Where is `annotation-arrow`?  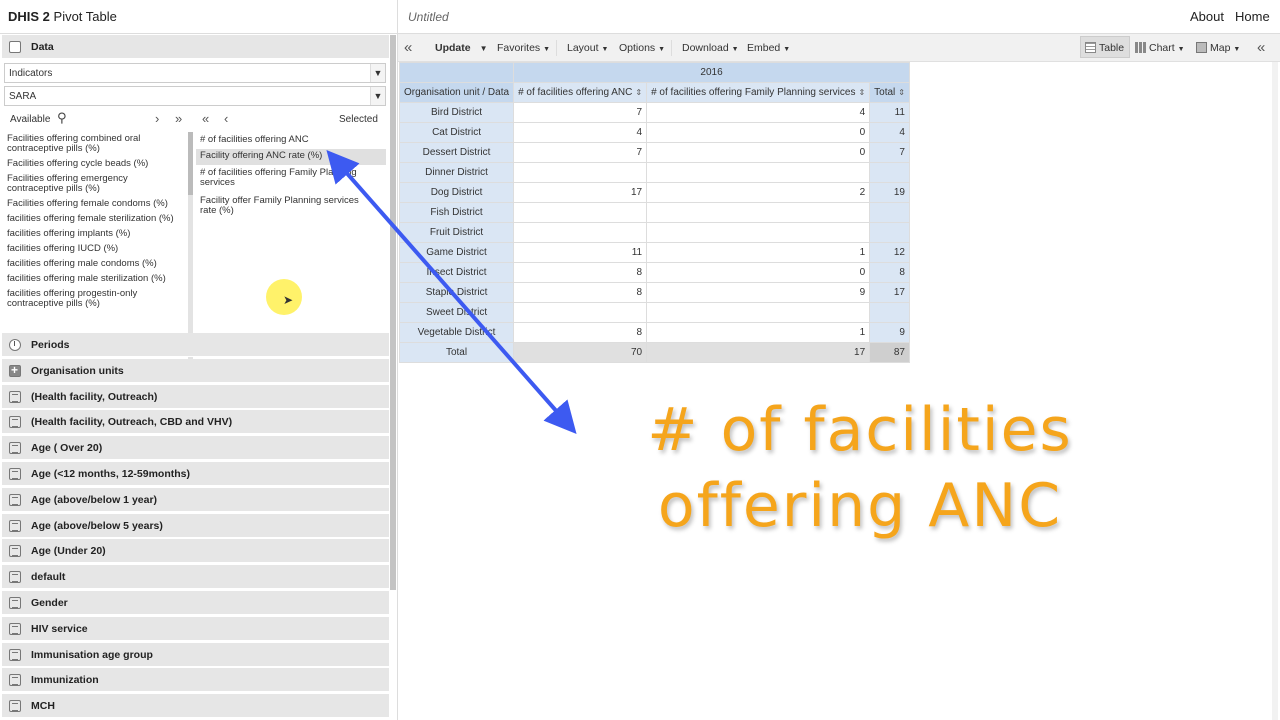
annotation-arrow is located at coordinates (451, 292).